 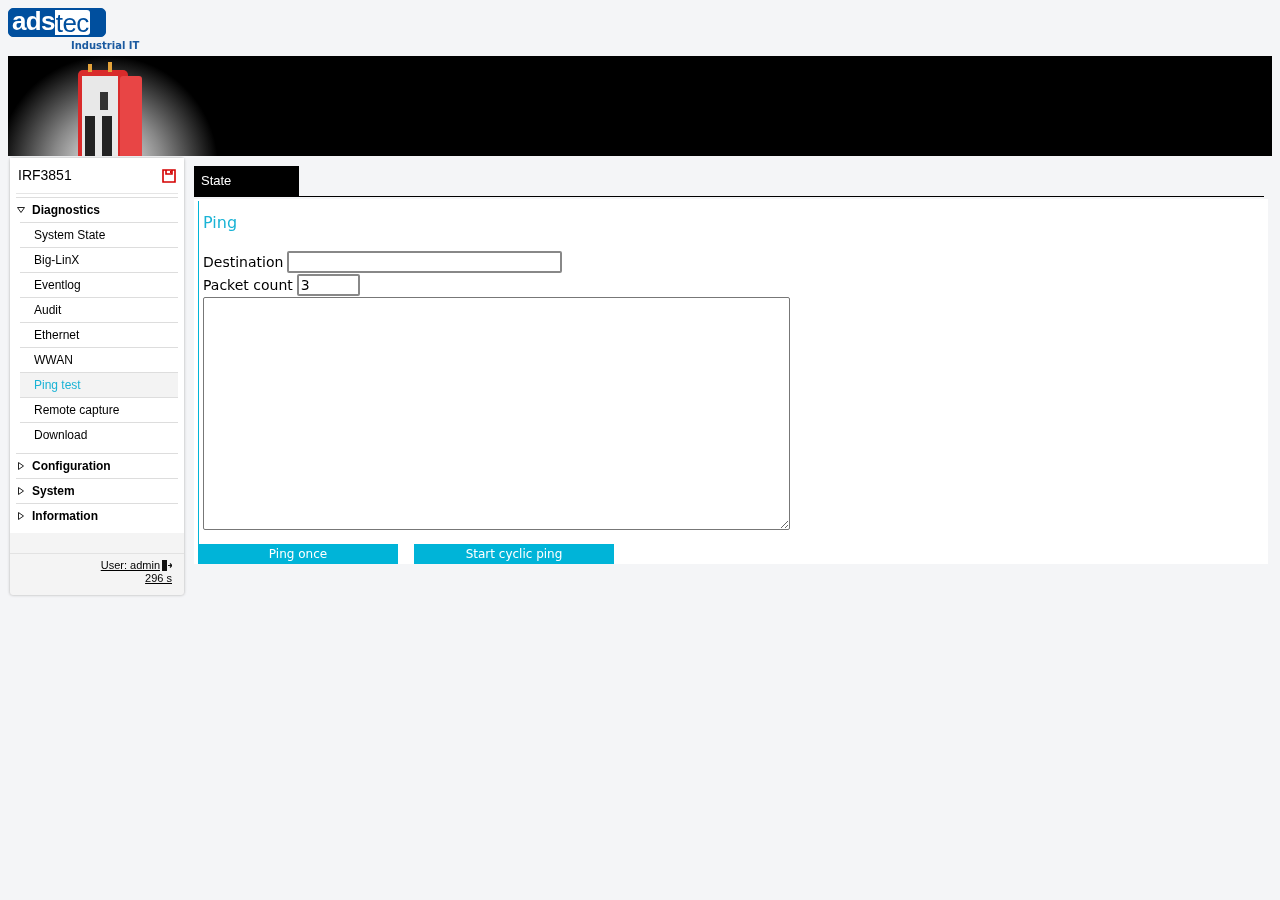 I want to click on input-field, so click(x=425, y=262).